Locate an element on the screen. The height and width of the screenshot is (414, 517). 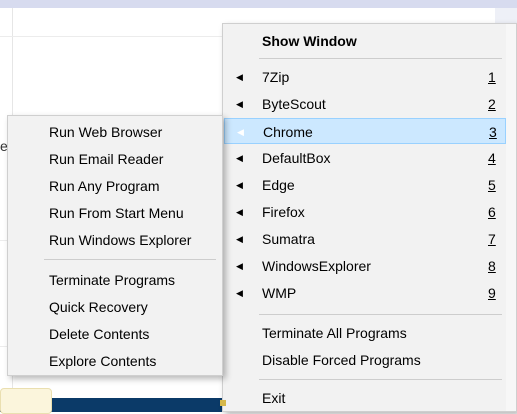
menu-item-label: WMP is located at coordinates (279, 293).